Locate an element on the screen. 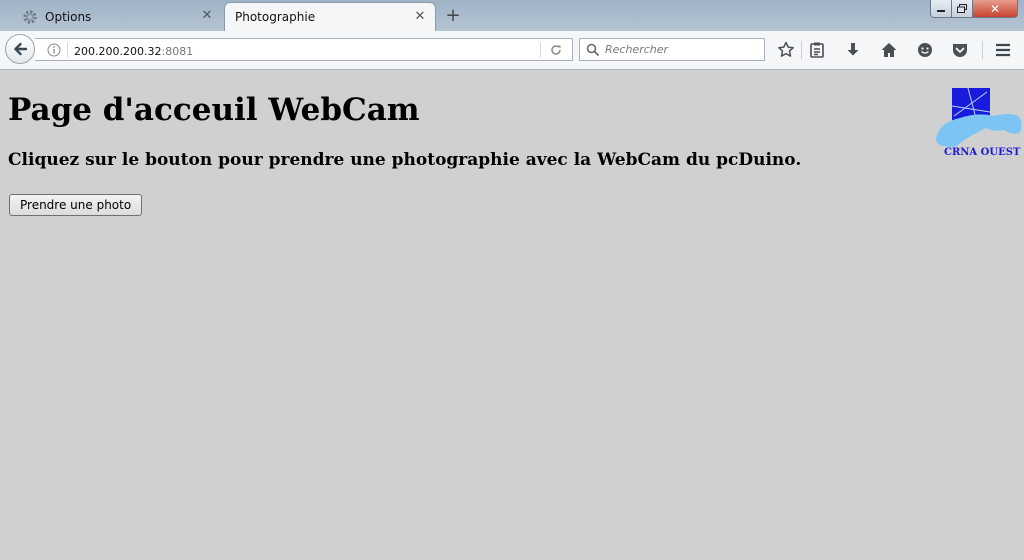 Image resolution: width=1024 pixels, height=560 pixels. bookmarks-menu-icon is located at coordinates (817, 50).